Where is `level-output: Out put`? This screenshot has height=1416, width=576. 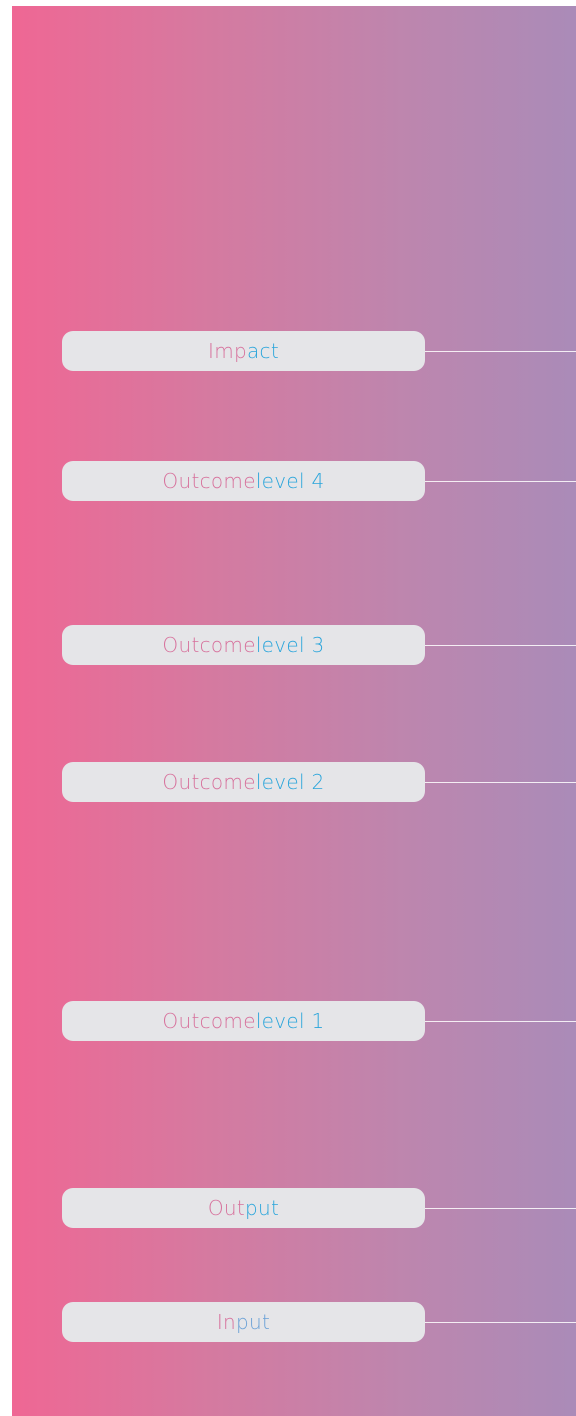 level-output: Out put is located at coordinates (294, 1208).